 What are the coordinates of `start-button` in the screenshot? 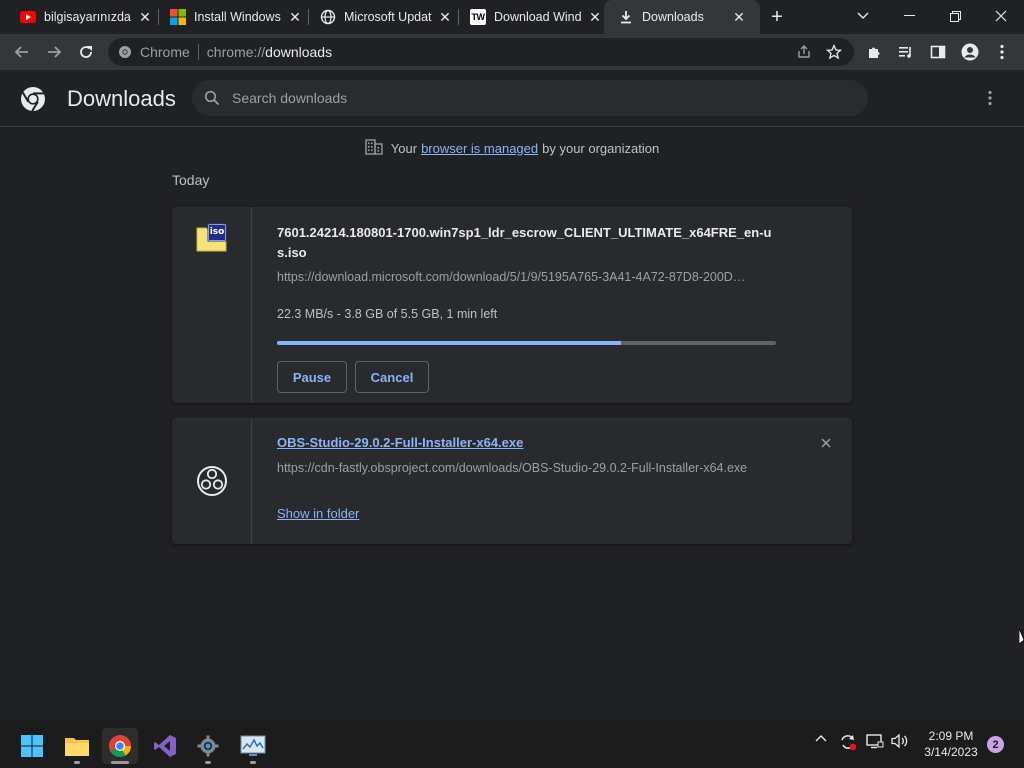 It's located at (32, 746).